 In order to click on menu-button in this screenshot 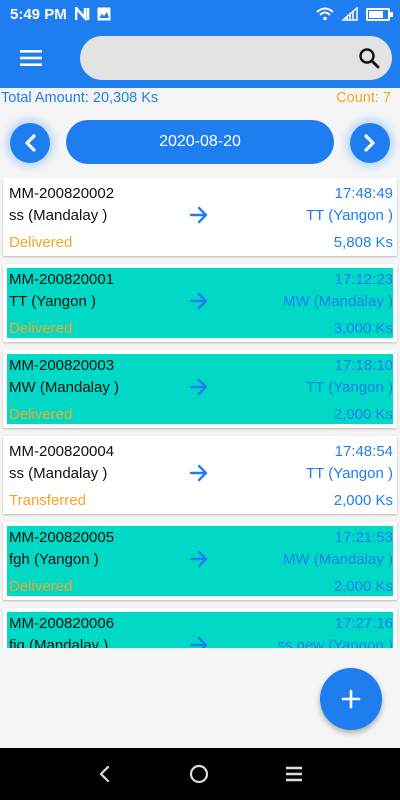, I will do `click(31, 58)`.